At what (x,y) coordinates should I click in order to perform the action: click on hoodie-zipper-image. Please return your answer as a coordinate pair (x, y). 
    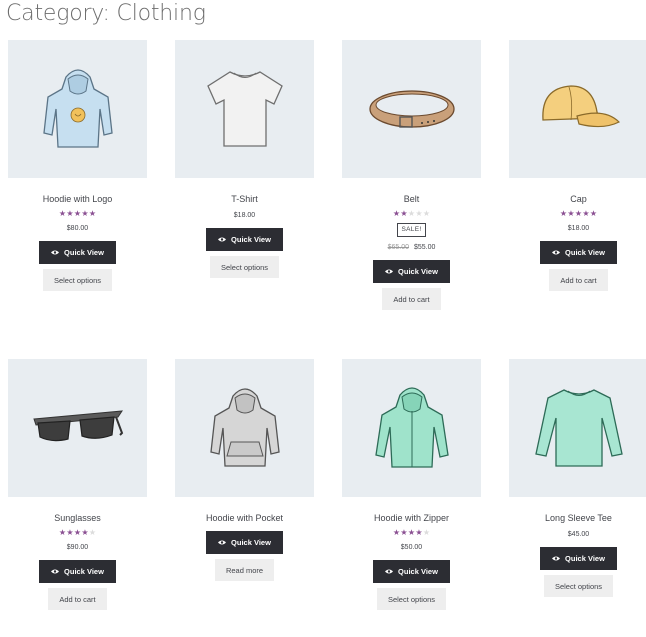
    Looking at the image, I should click on (411, 427).